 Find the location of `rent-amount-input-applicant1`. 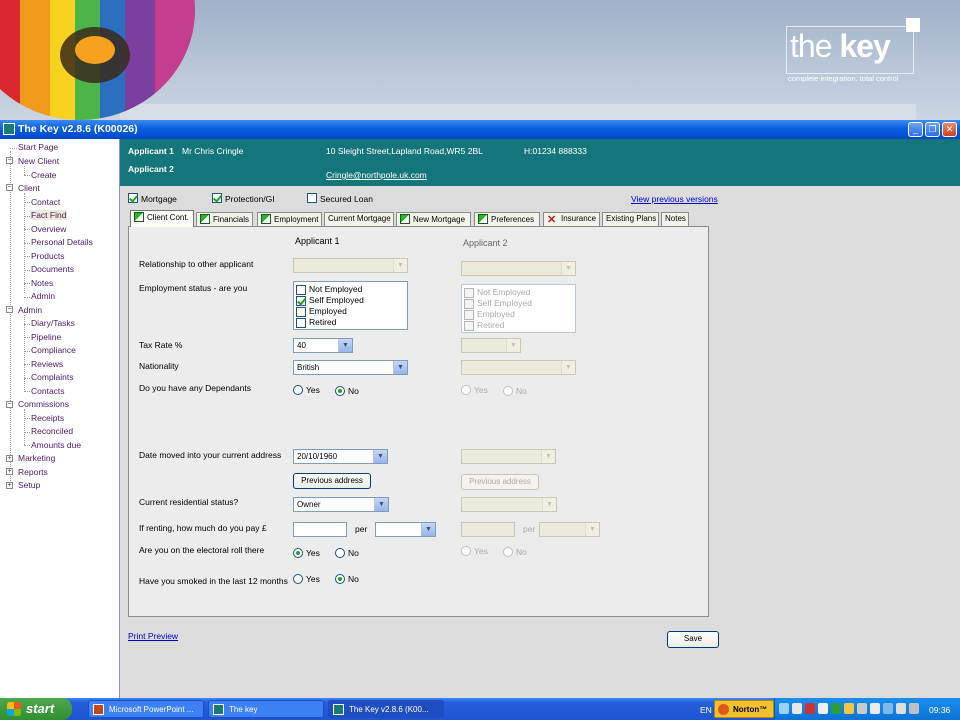

rent-amount-input-applicant1 is located at coordinates (320, 529).